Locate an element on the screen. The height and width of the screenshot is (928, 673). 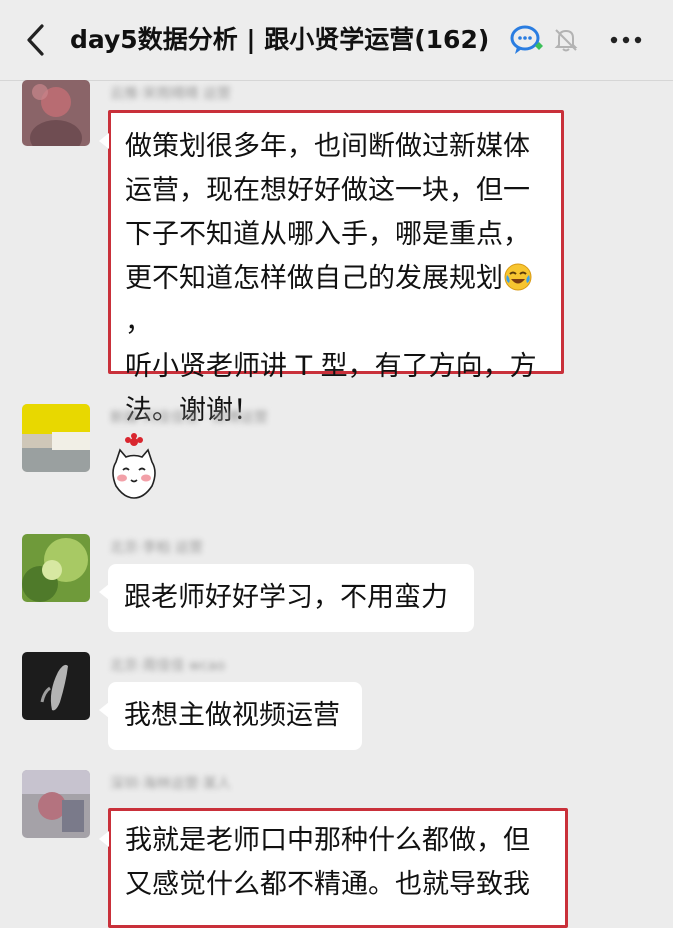
chat-title: day5数据分析 | 跟小贤学运营(162) is located at coordinates (280, 39).